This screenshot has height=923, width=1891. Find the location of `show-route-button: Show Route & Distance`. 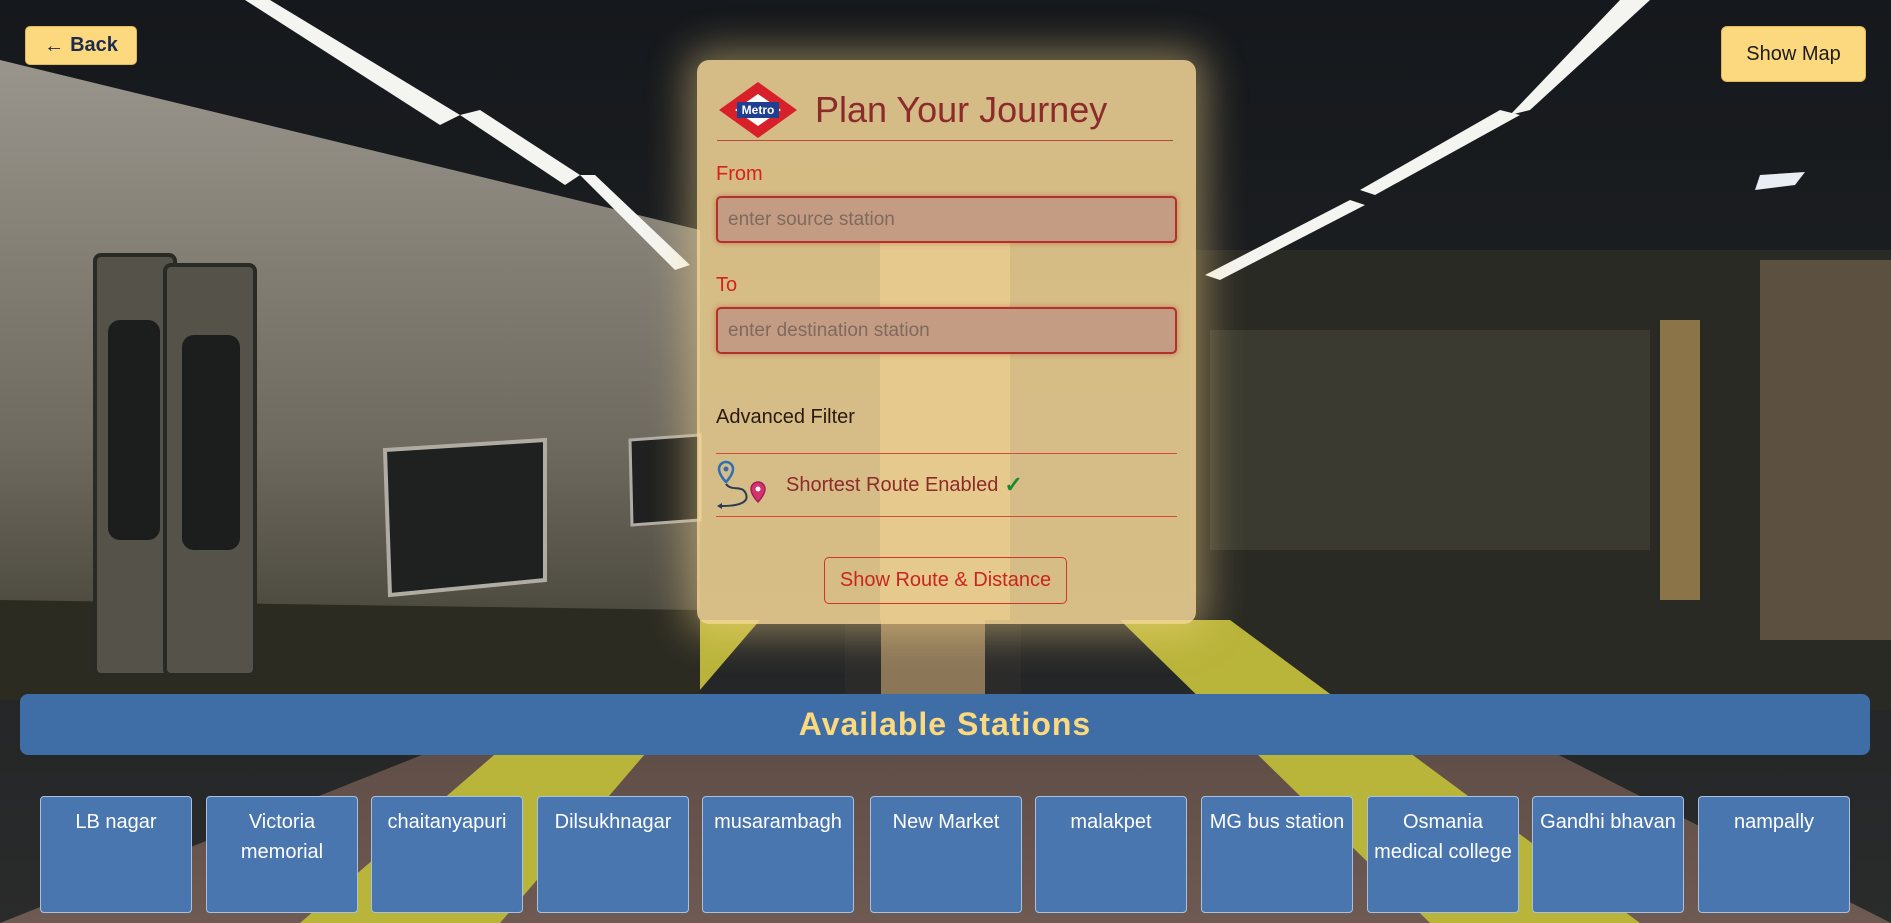

show-route-button: Show Route & Distance is located at coordinates (945, 580).